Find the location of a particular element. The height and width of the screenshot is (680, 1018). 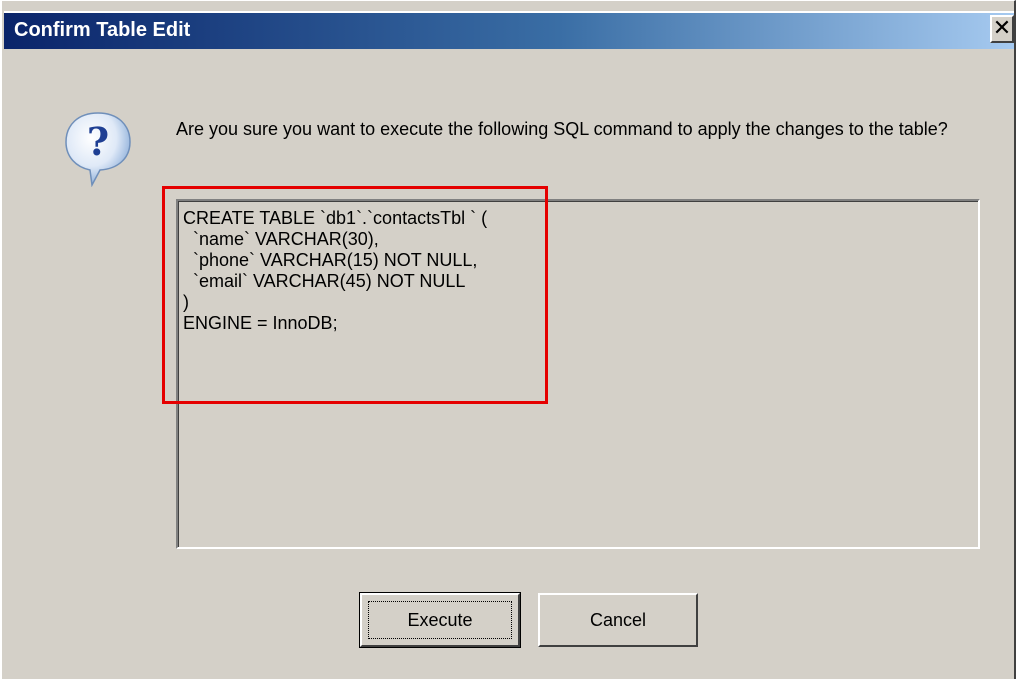

cancel-button-label: Cancel is located at coordinates (618, 619).